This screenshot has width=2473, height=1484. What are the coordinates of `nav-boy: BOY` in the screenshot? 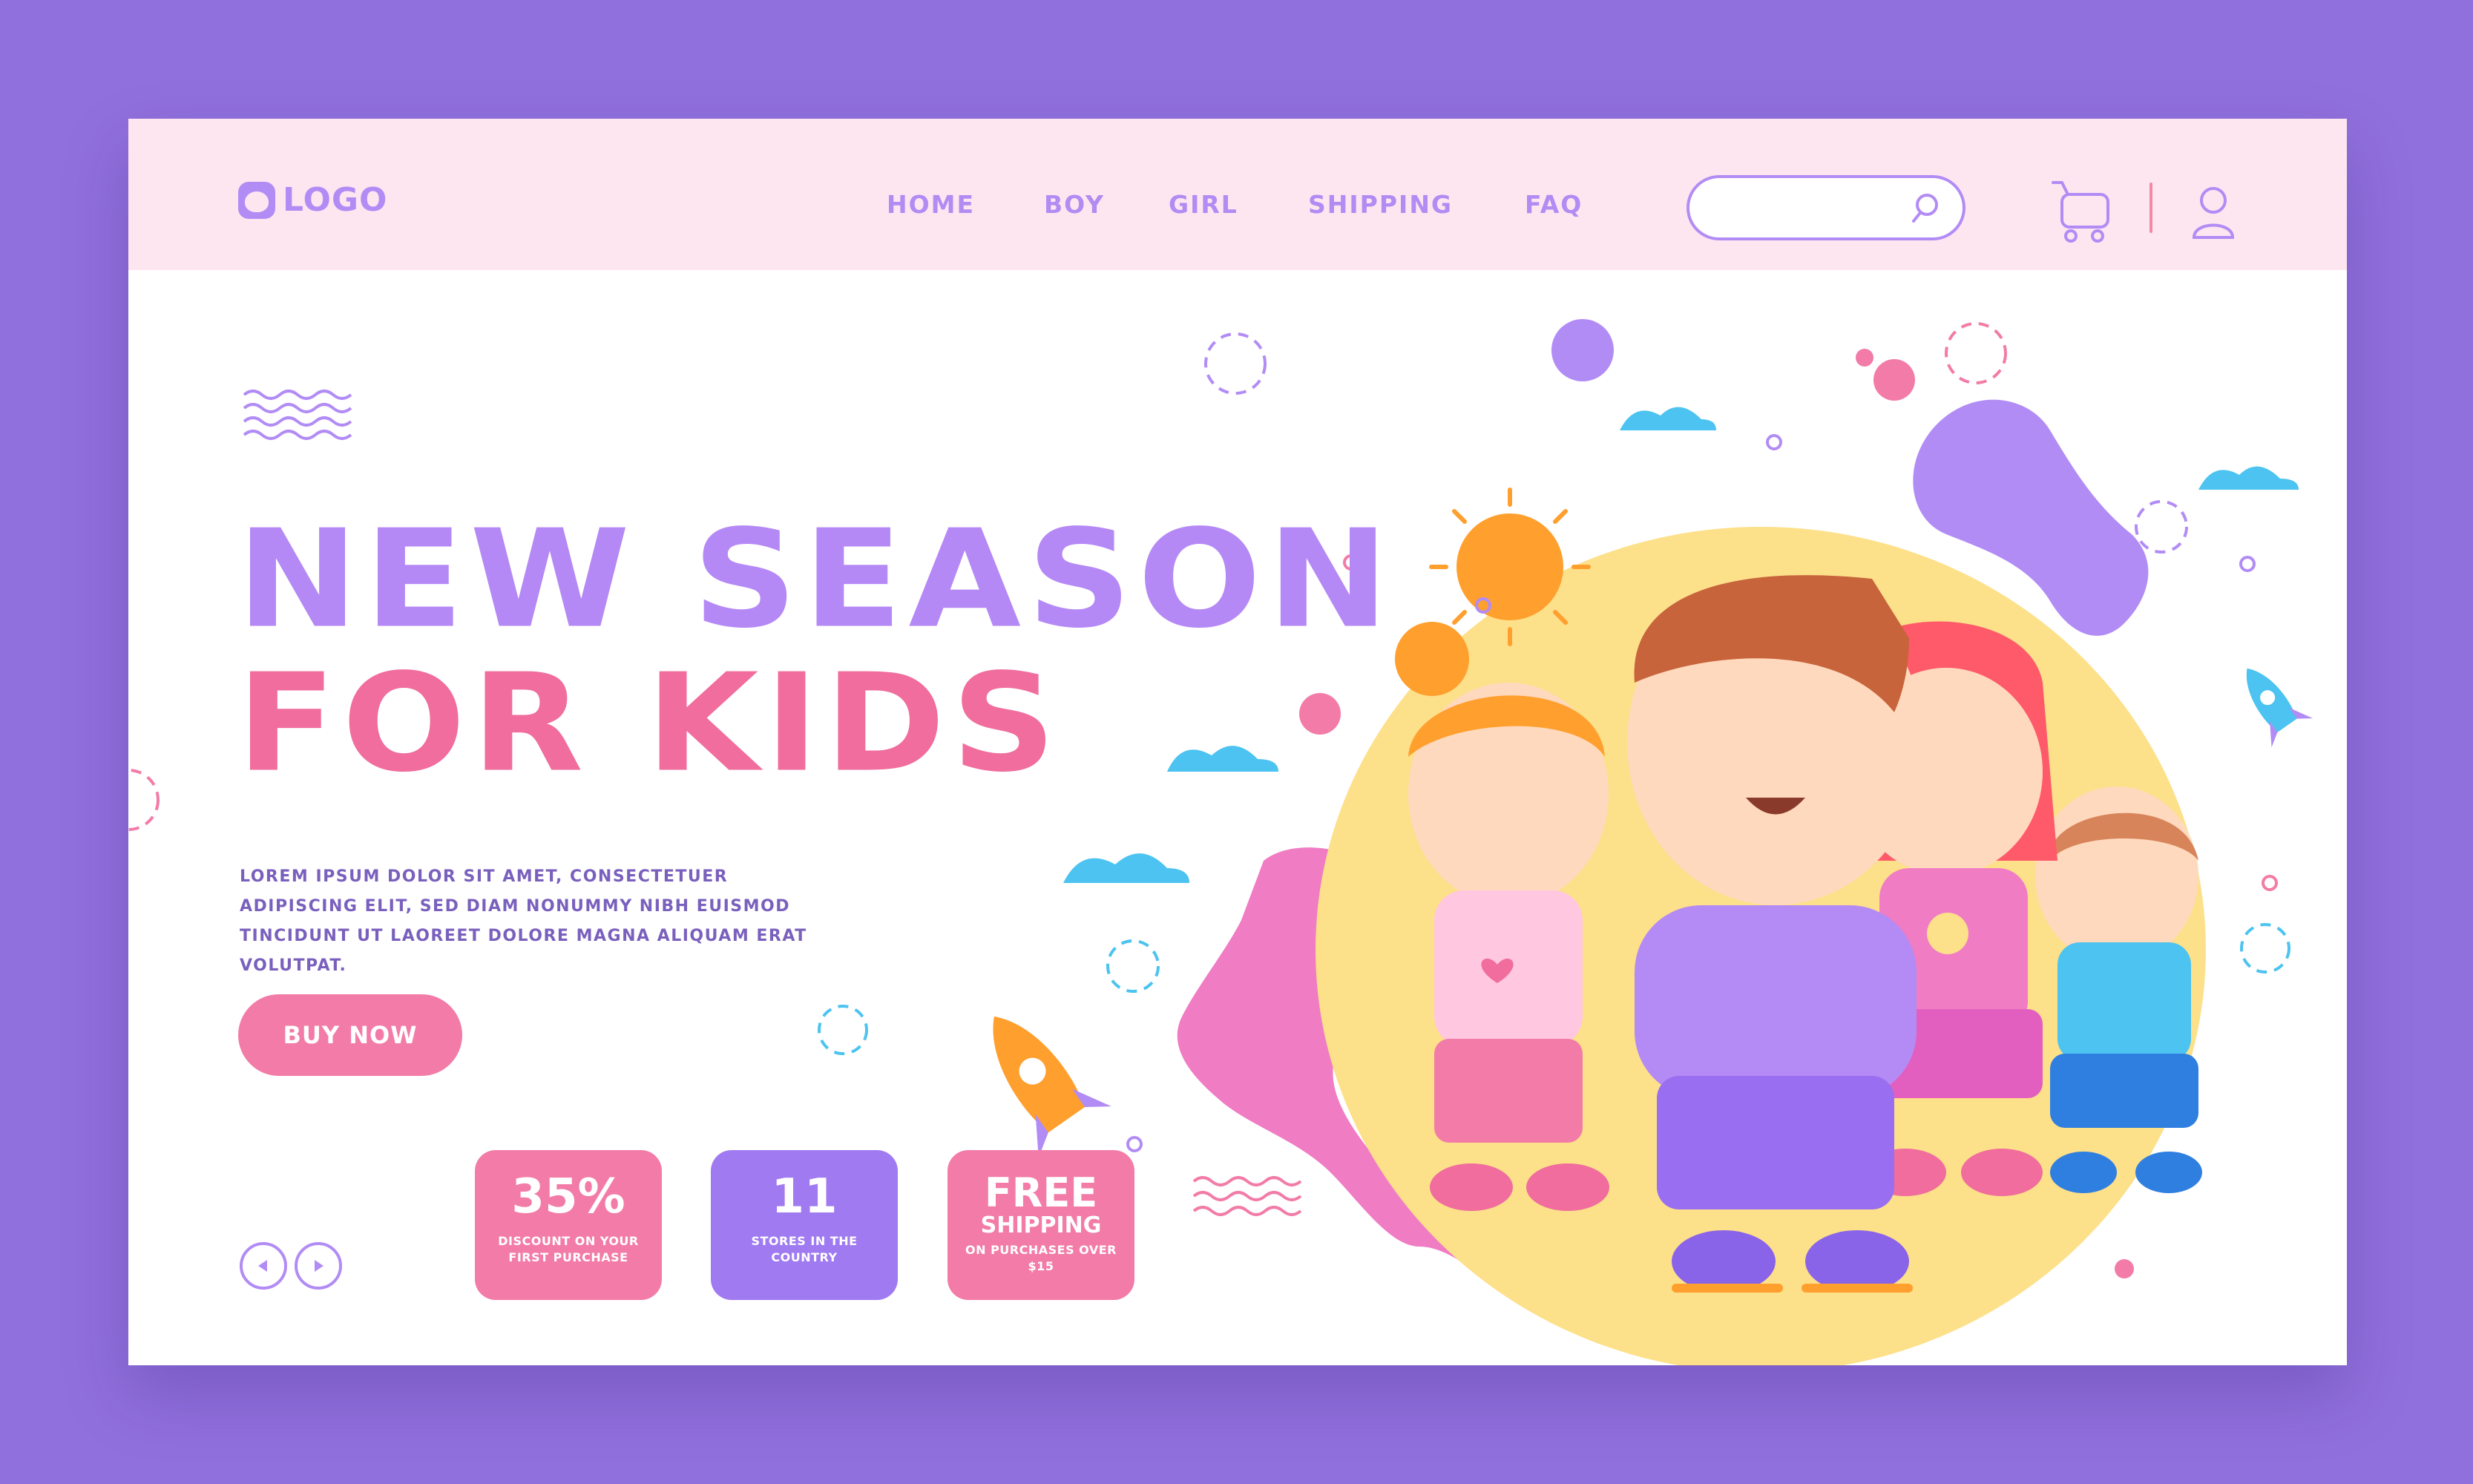 It's located at (1074, 204).